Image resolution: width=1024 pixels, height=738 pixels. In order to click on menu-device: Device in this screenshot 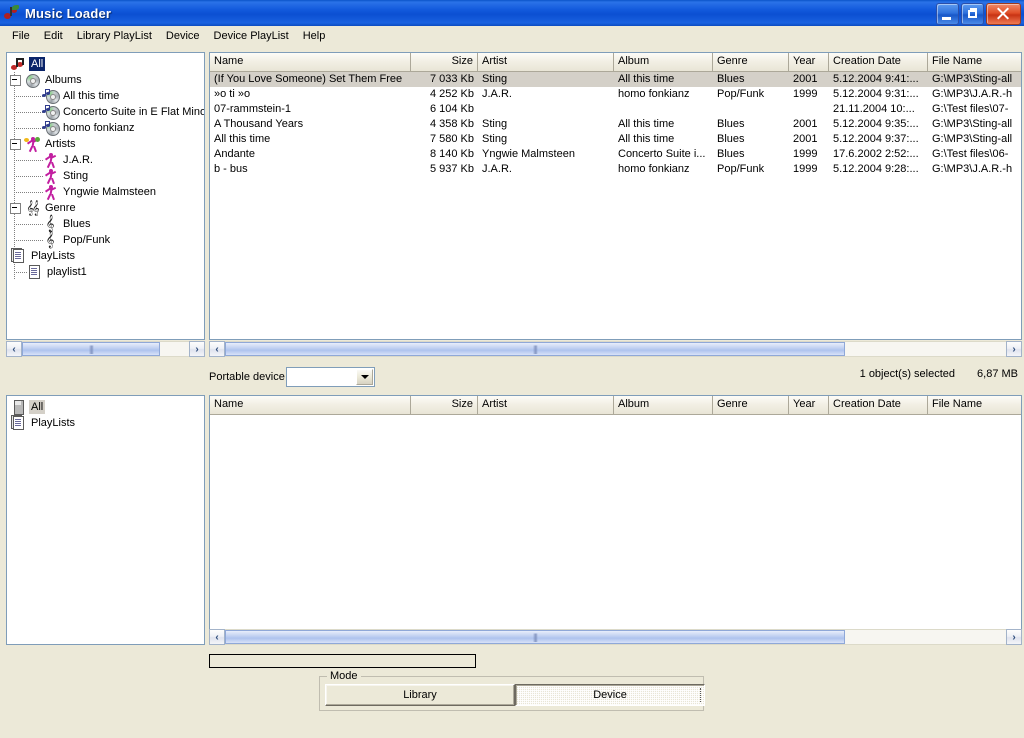, I will do `click(183, 36)`.